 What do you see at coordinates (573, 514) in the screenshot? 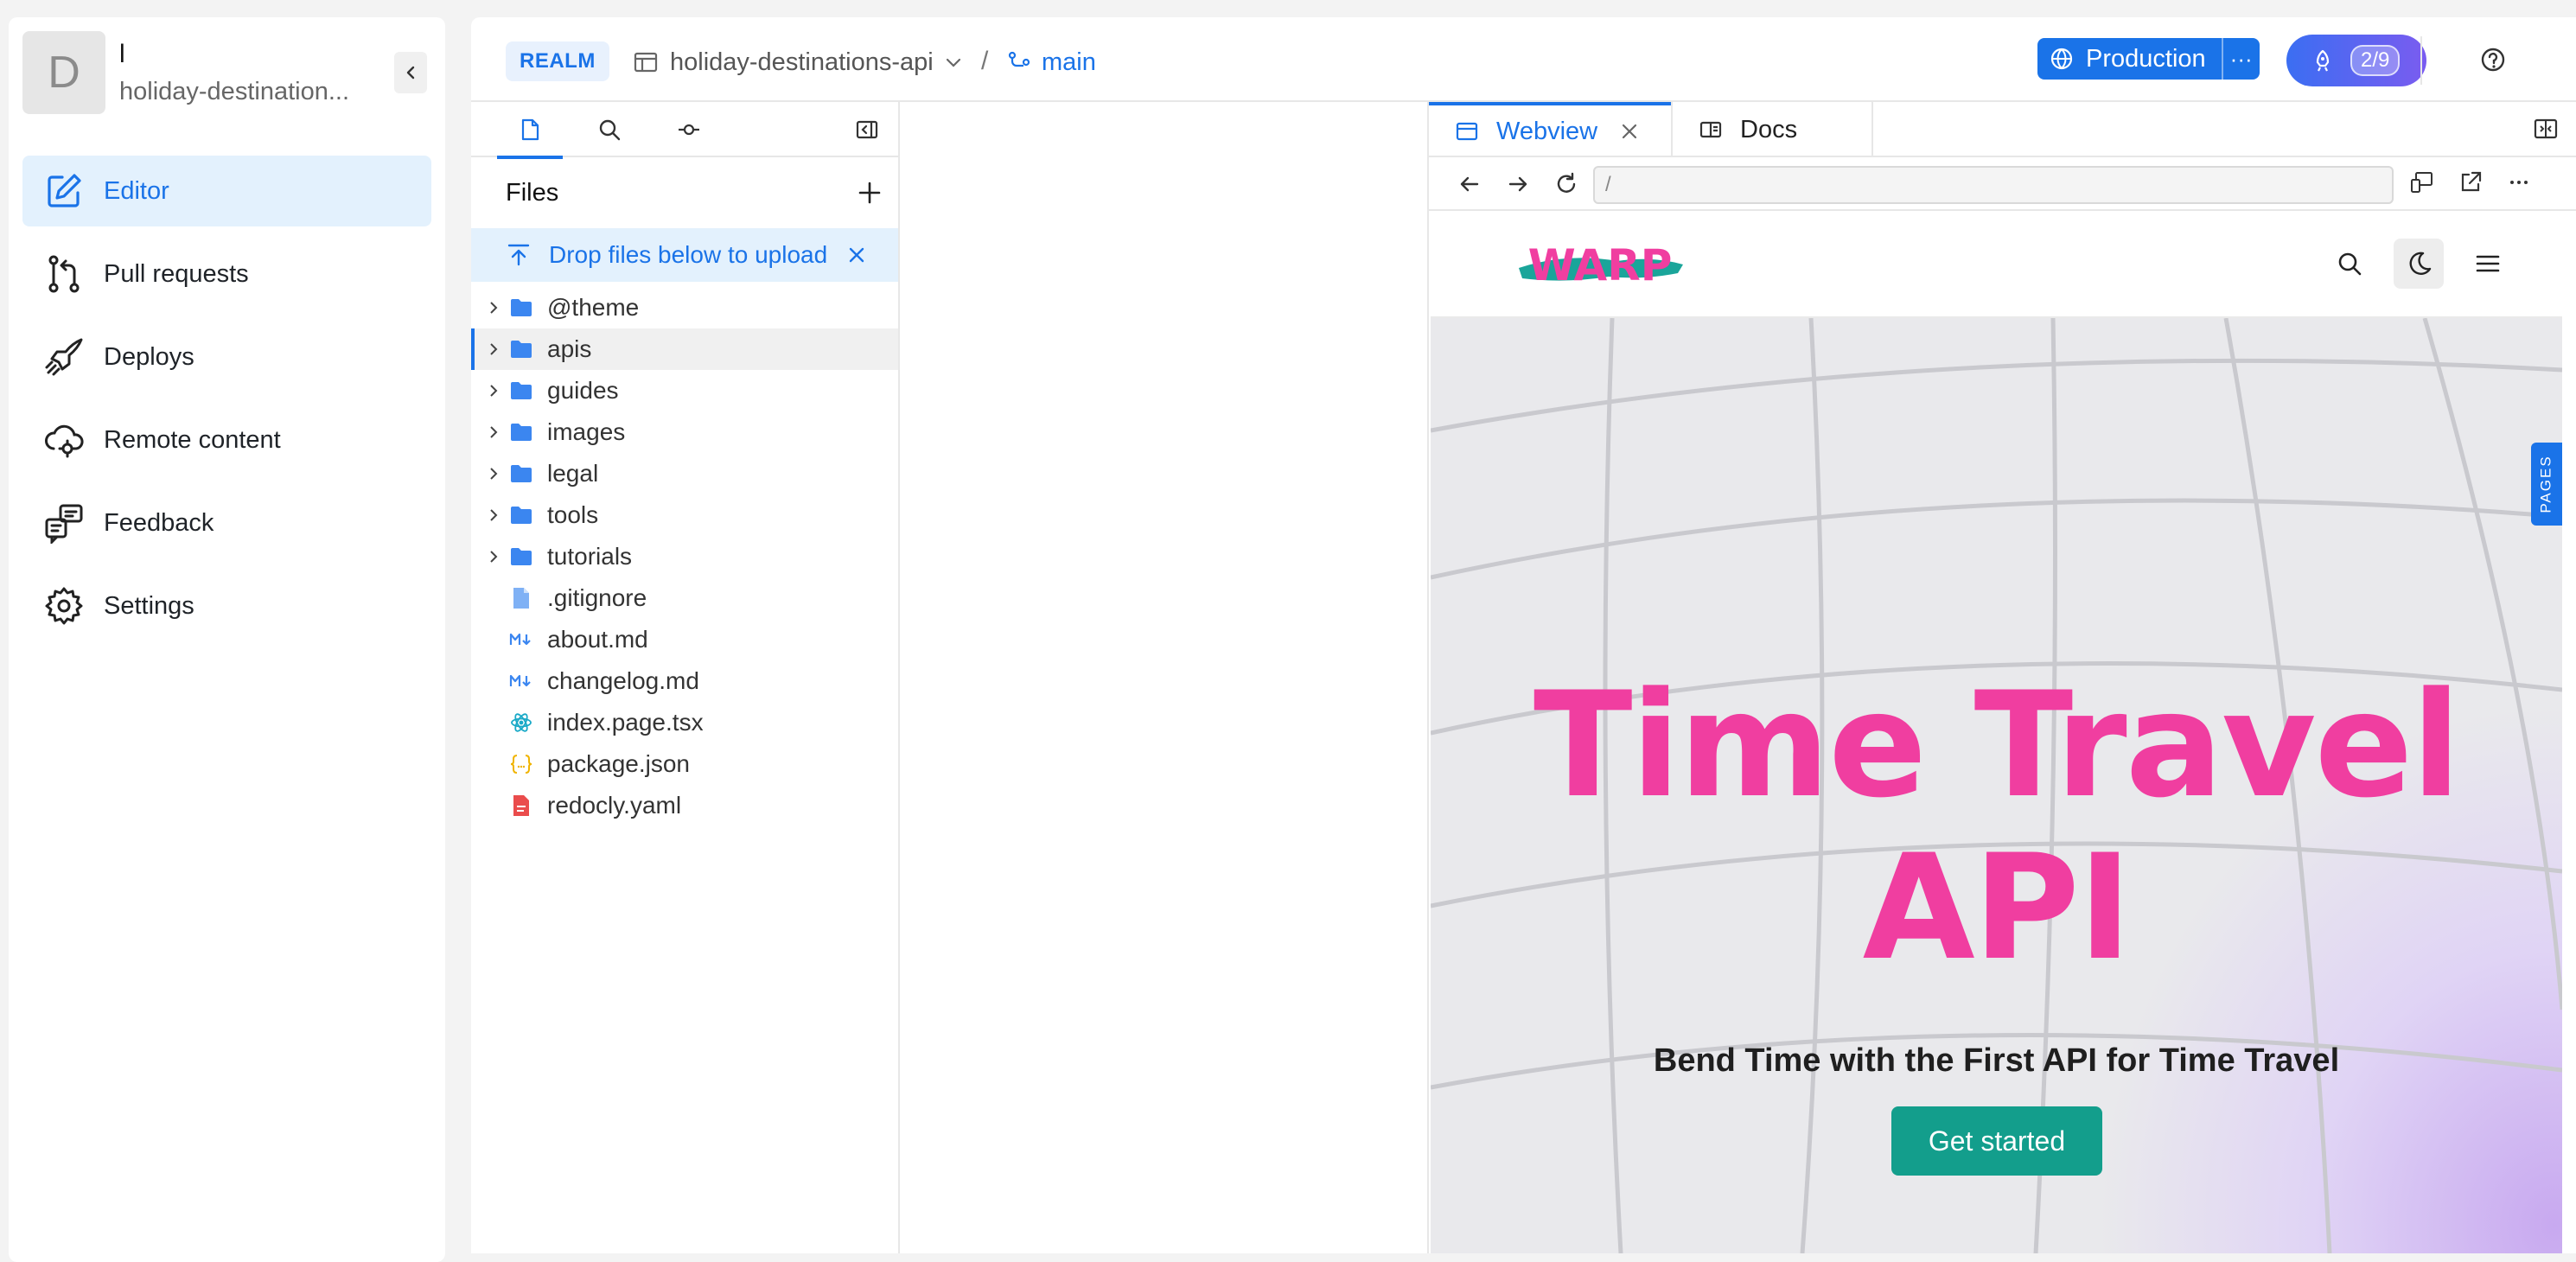
I see `tree-item-label: tools` at bounding box center [573, 514].